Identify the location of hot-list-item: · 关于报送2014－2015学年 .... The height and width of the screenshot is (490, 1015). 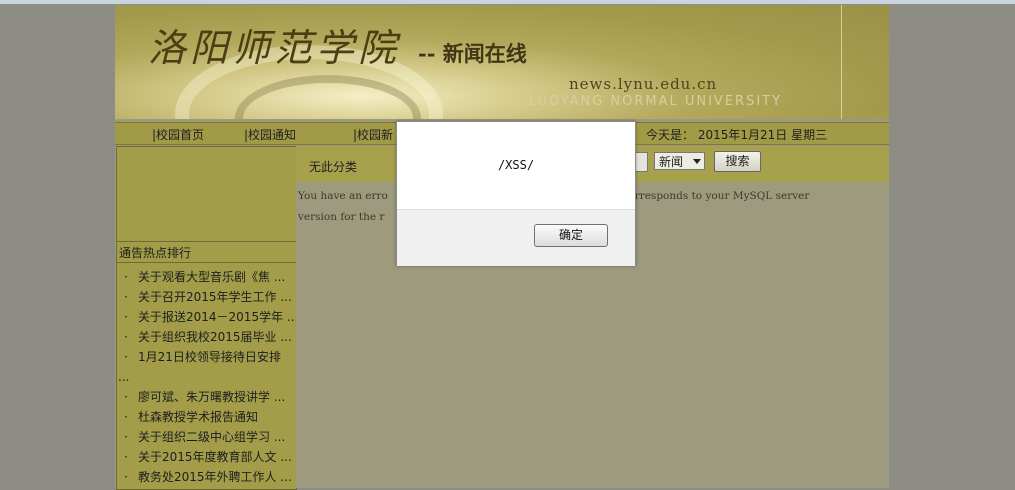
(206, 317).